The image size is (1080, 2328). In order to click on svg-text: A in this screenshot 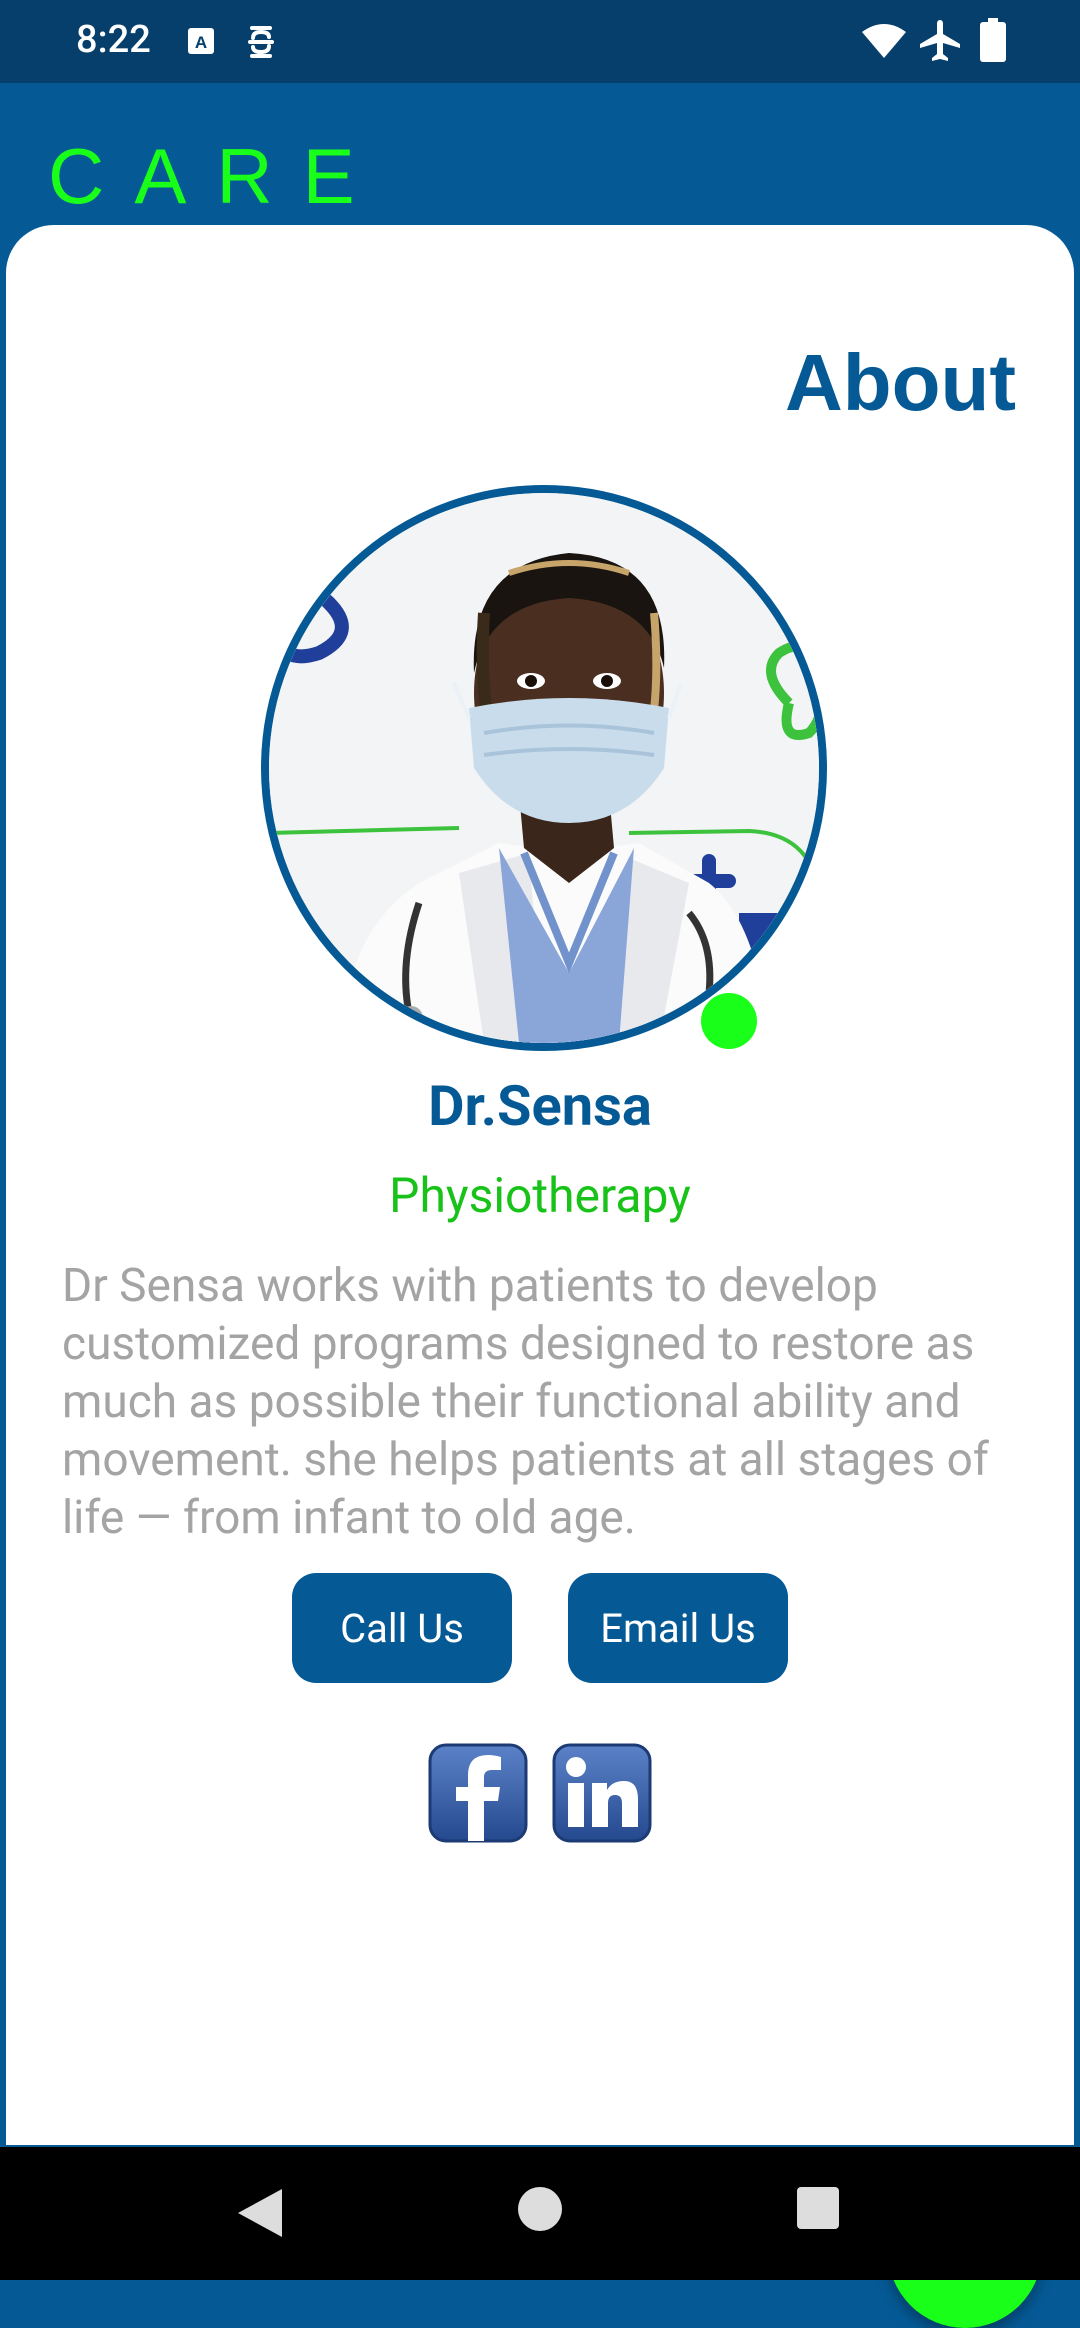, I will do `click(201, 42)`.